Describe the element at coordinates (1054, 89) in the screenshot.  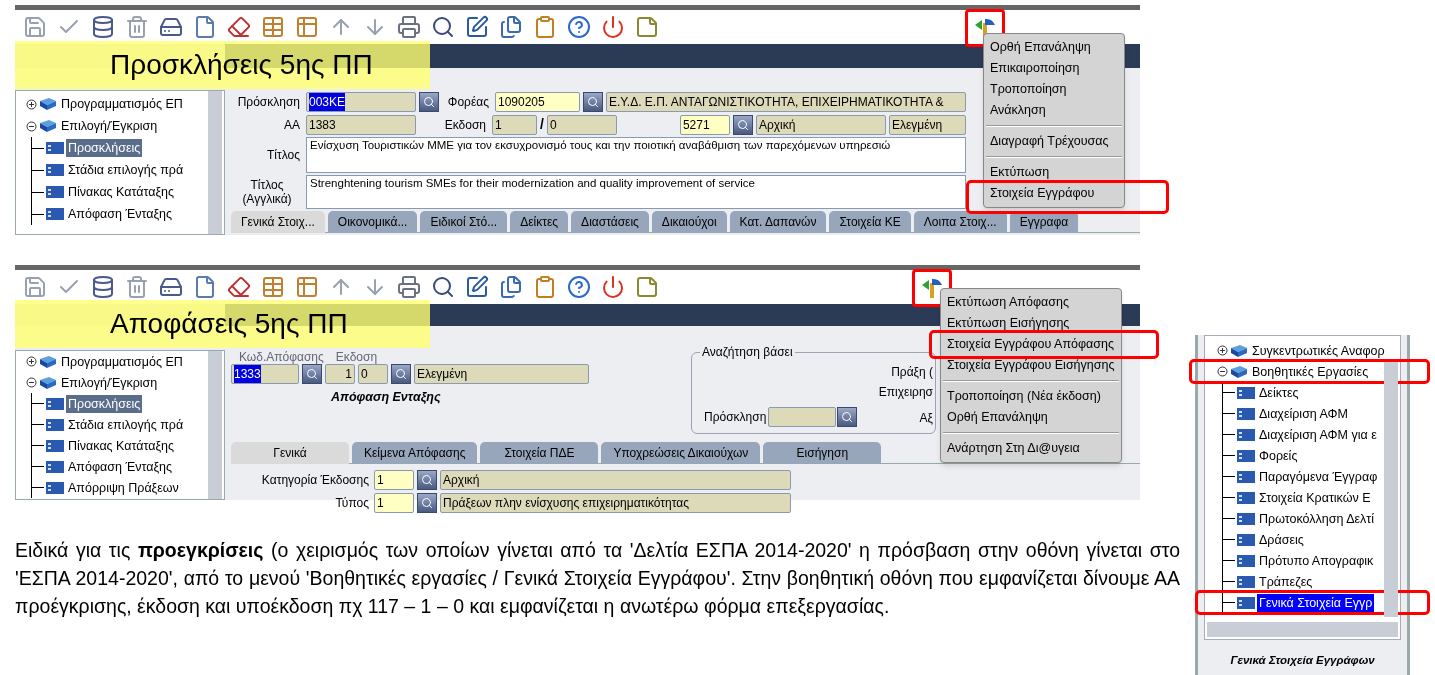
I see `menu-item: Τροποποίηση` at that location.